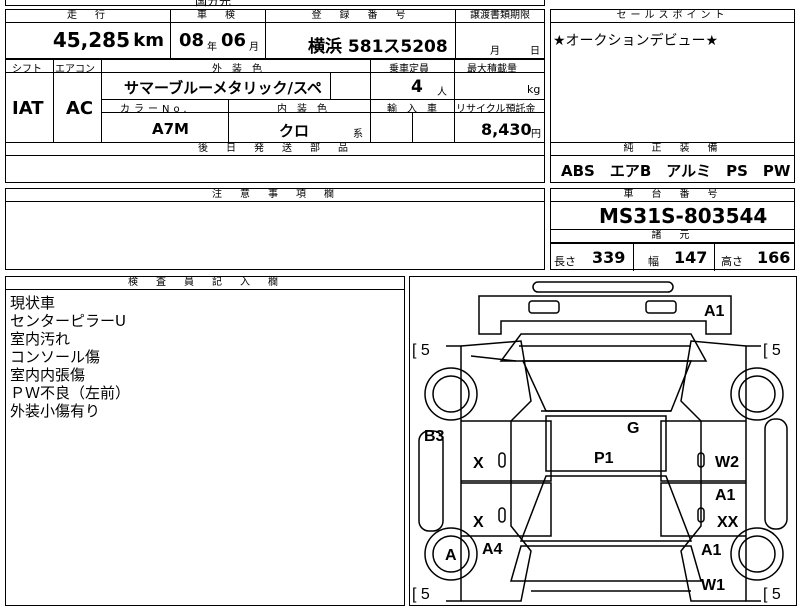  I want to click on registration-value: 横浜 581ス5208, so click(378, 47).